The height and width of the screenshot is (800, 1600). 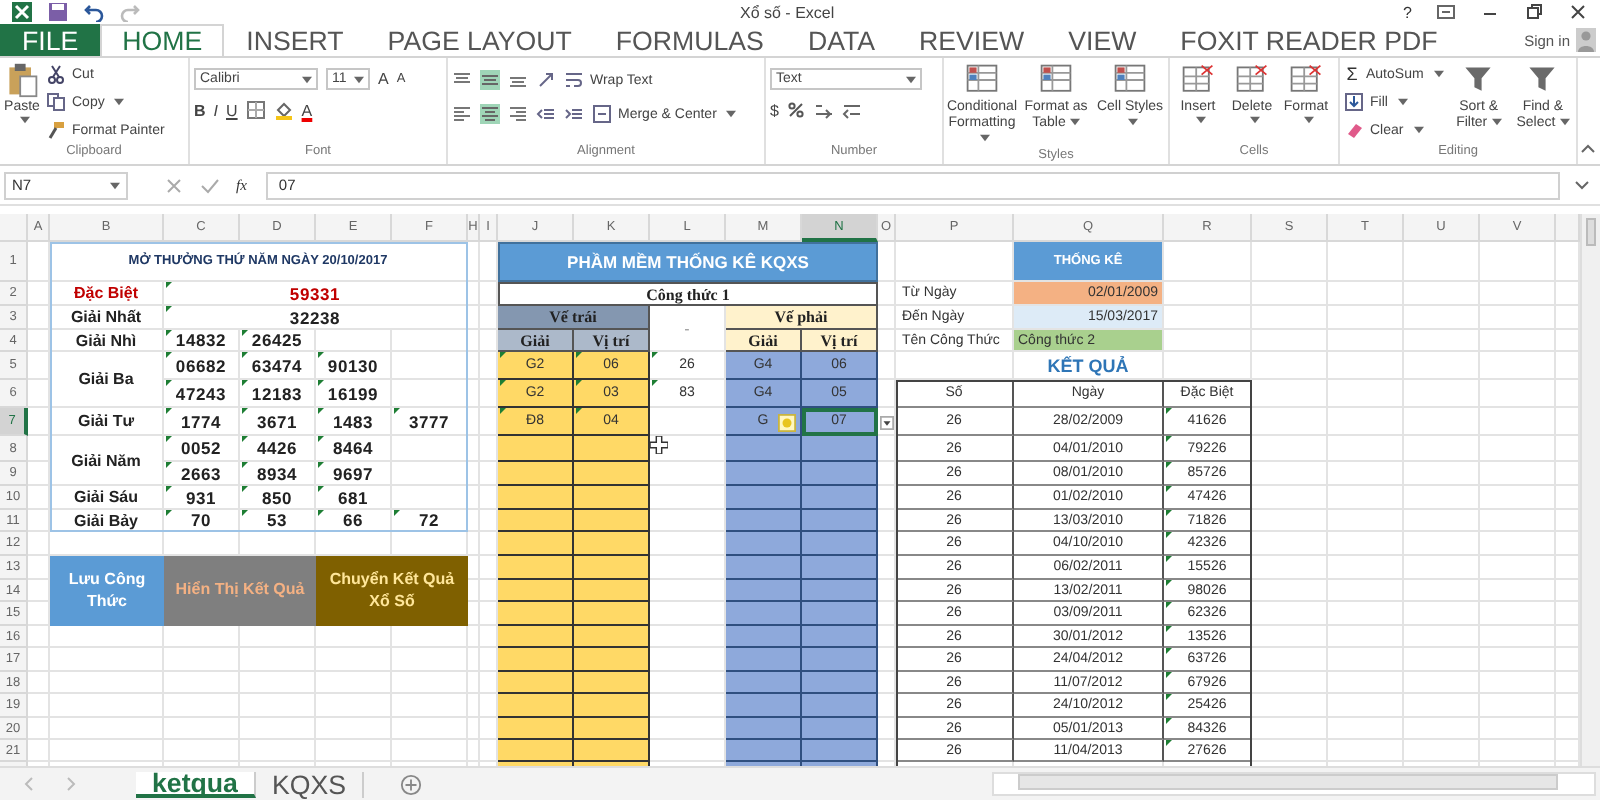 I want to click on font-color-button: A, so click(x=307, y=110).